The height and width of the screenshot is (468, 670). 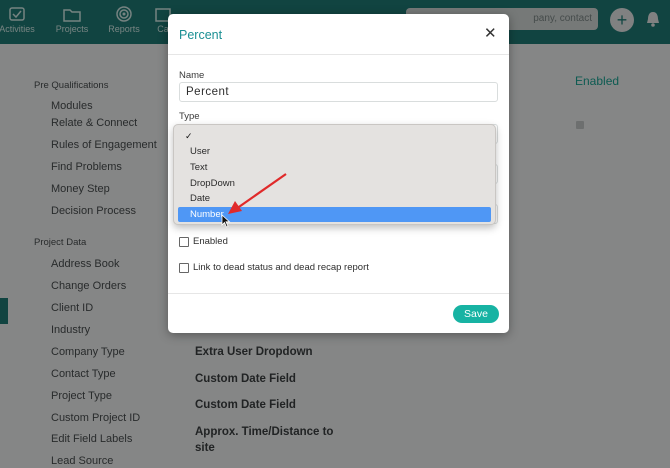 I want to click on annotation-arrow-icon, so click(x=257, y=193).